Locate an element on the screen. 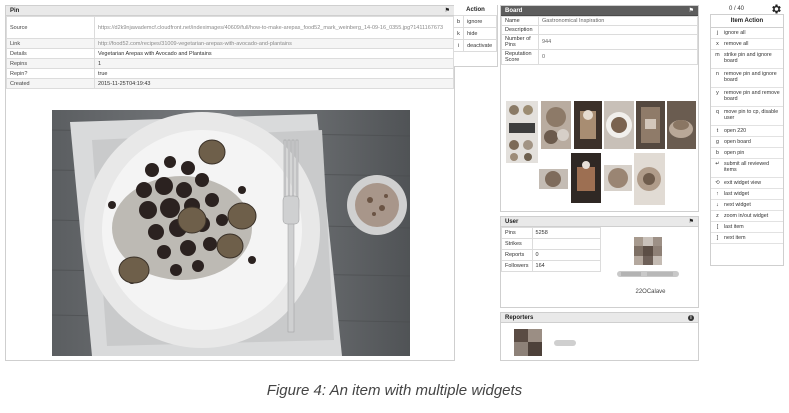 This screenshot has height=413, width=789. item-action-label: submit all reviewed items is located at coordinates (747, 167).